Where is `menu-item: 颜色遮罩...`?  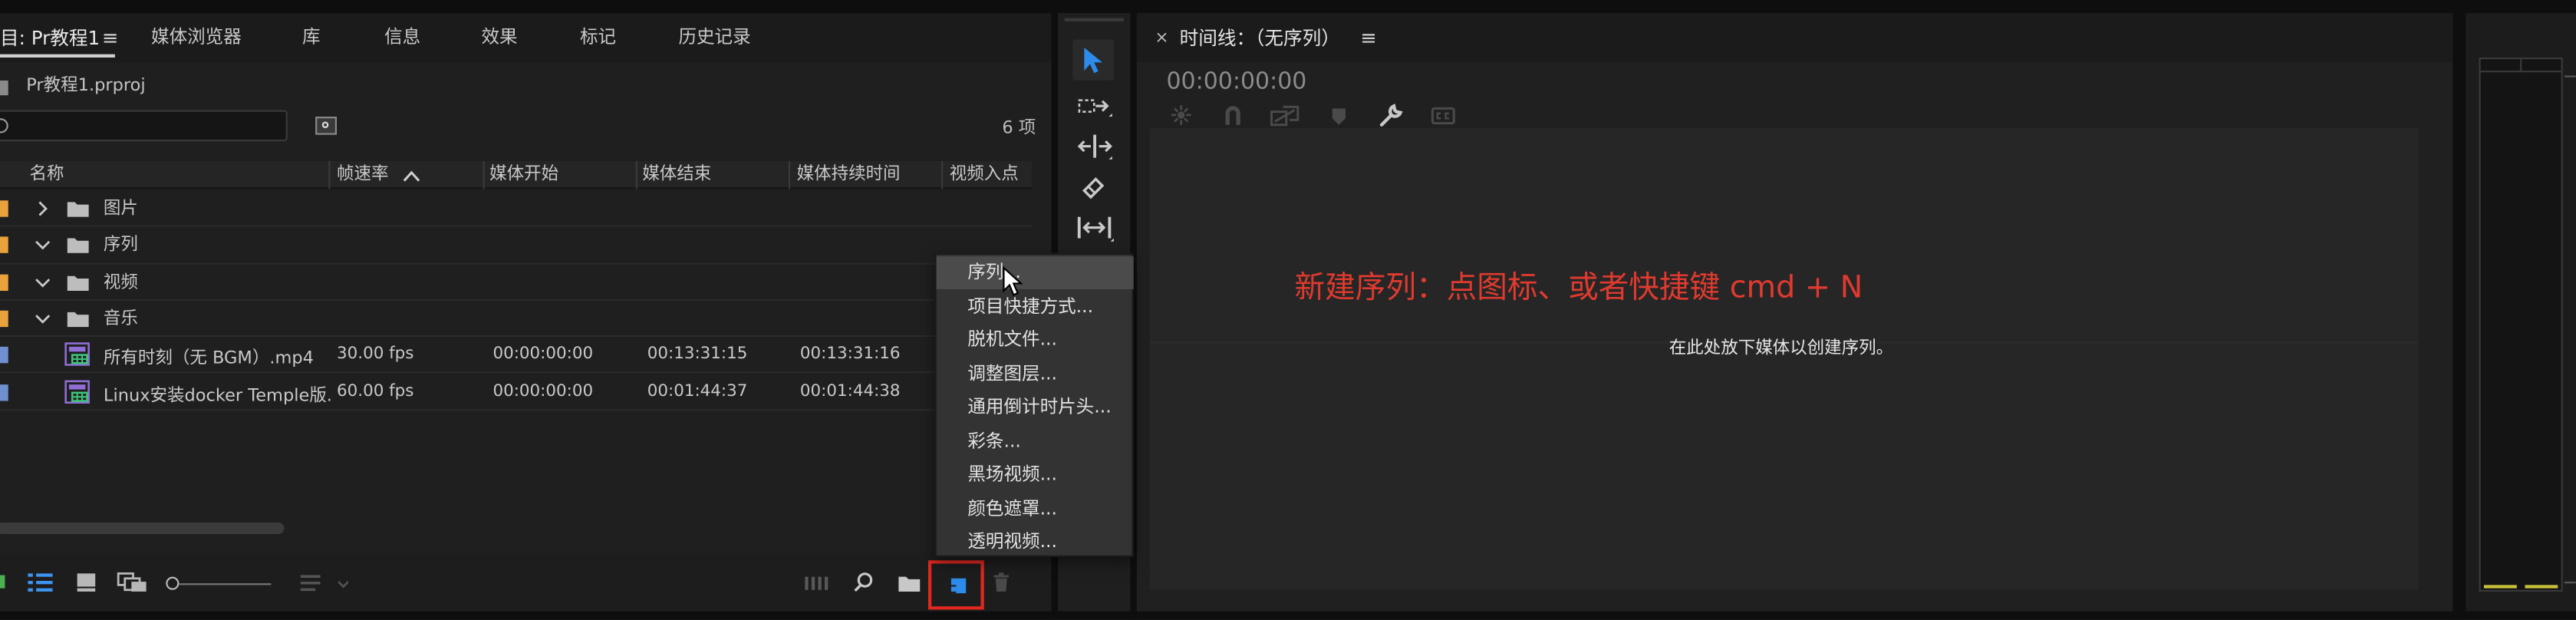
menu-item: 颜色遮罩... is located at coordinates (1035, 509).